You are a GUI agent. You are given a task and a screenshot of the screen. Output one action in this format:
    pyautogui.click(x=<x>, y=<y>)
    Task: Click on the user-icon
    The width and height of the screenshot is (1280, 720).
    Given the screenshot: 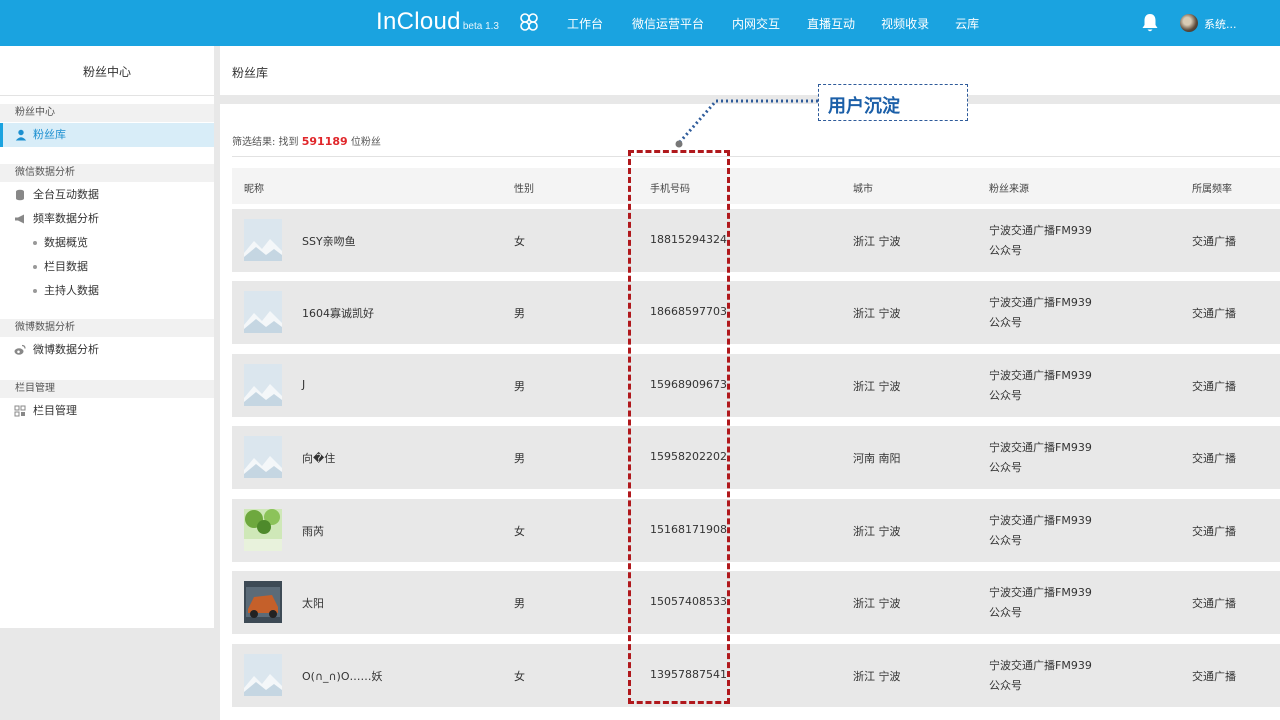 What is the action you would take?
    pyautogui.click(x=21, y=135)
    